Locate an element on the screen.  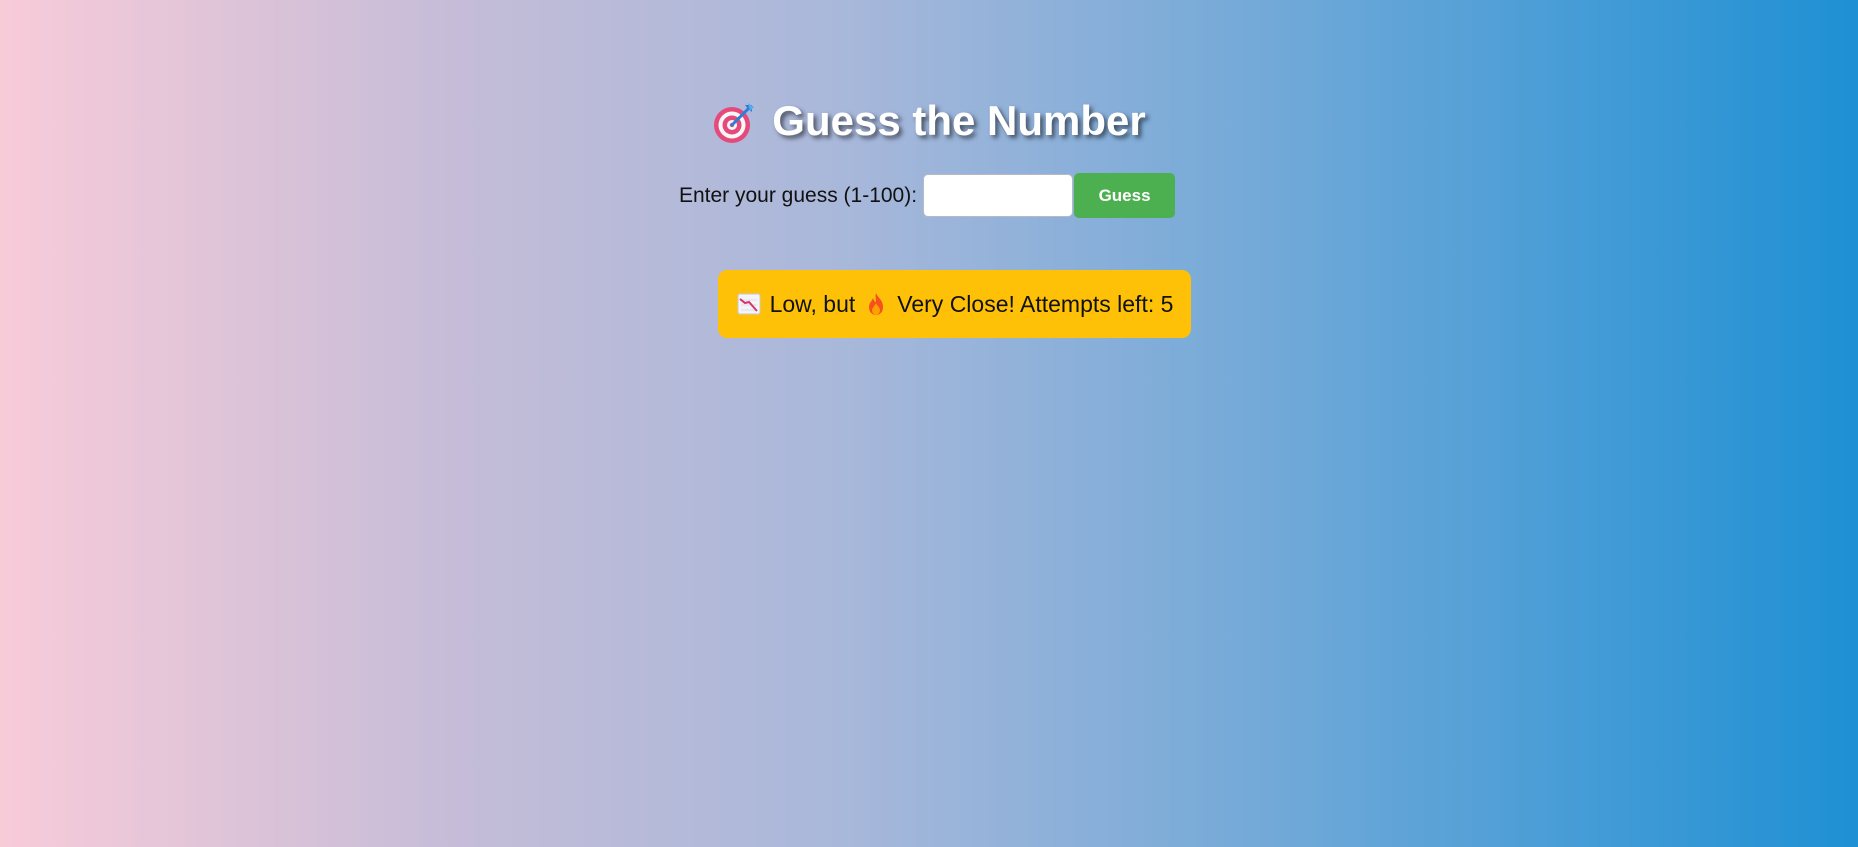
guess-form: Enter your guess (1-100): Guess is located at coordinates (928, 195).